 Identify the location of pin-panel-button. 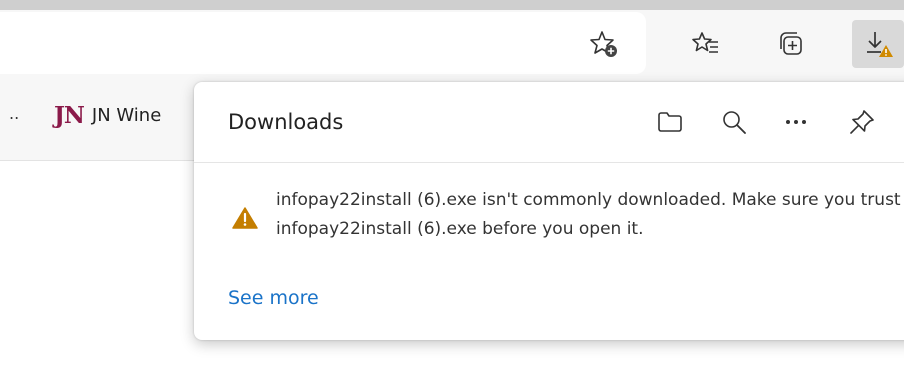
(862, 122).